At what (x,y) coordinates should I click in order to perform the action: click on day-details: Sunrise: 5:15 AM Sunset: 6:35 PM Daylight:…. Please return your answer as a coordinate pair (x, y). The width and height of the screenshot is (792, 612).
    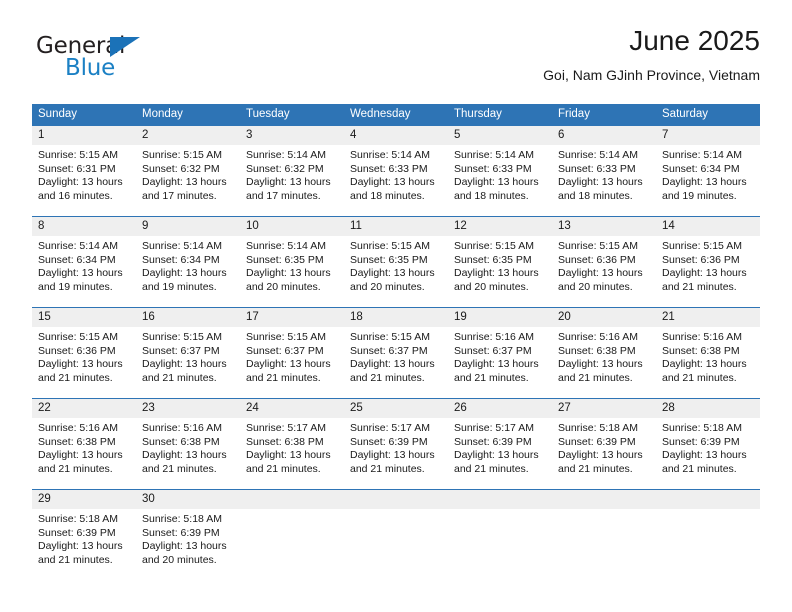
    Looking at the image, I should click on (500, 265).